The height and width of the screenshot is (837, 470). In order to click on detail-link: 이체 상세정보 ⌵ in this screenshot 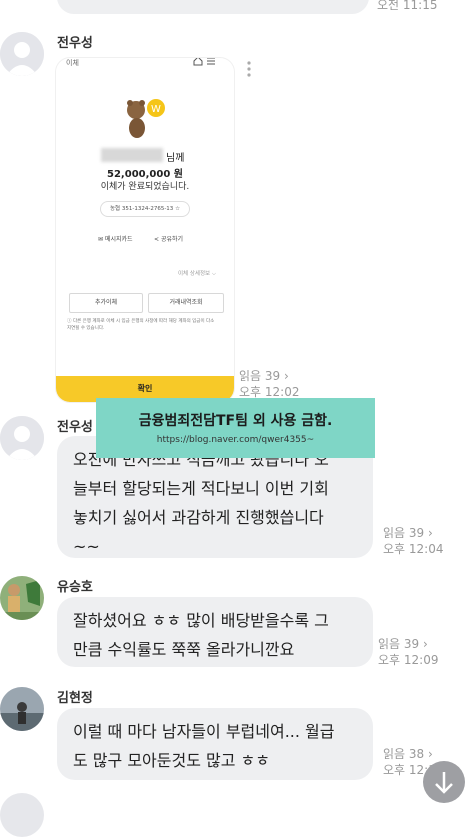, I will do `click(197, 273)`.